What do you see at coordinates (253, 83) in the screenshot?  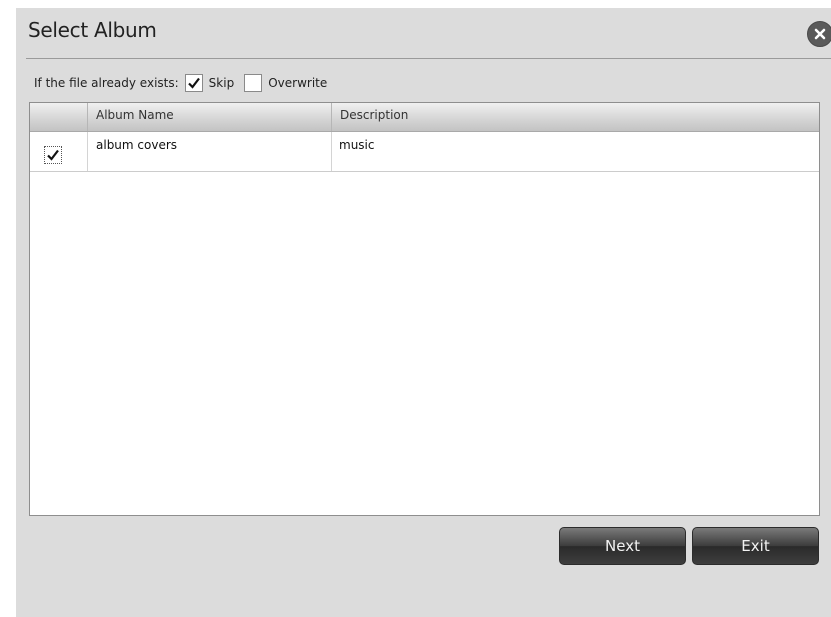 I see `overwrite-checkbox` at bounding box center [253, 83].